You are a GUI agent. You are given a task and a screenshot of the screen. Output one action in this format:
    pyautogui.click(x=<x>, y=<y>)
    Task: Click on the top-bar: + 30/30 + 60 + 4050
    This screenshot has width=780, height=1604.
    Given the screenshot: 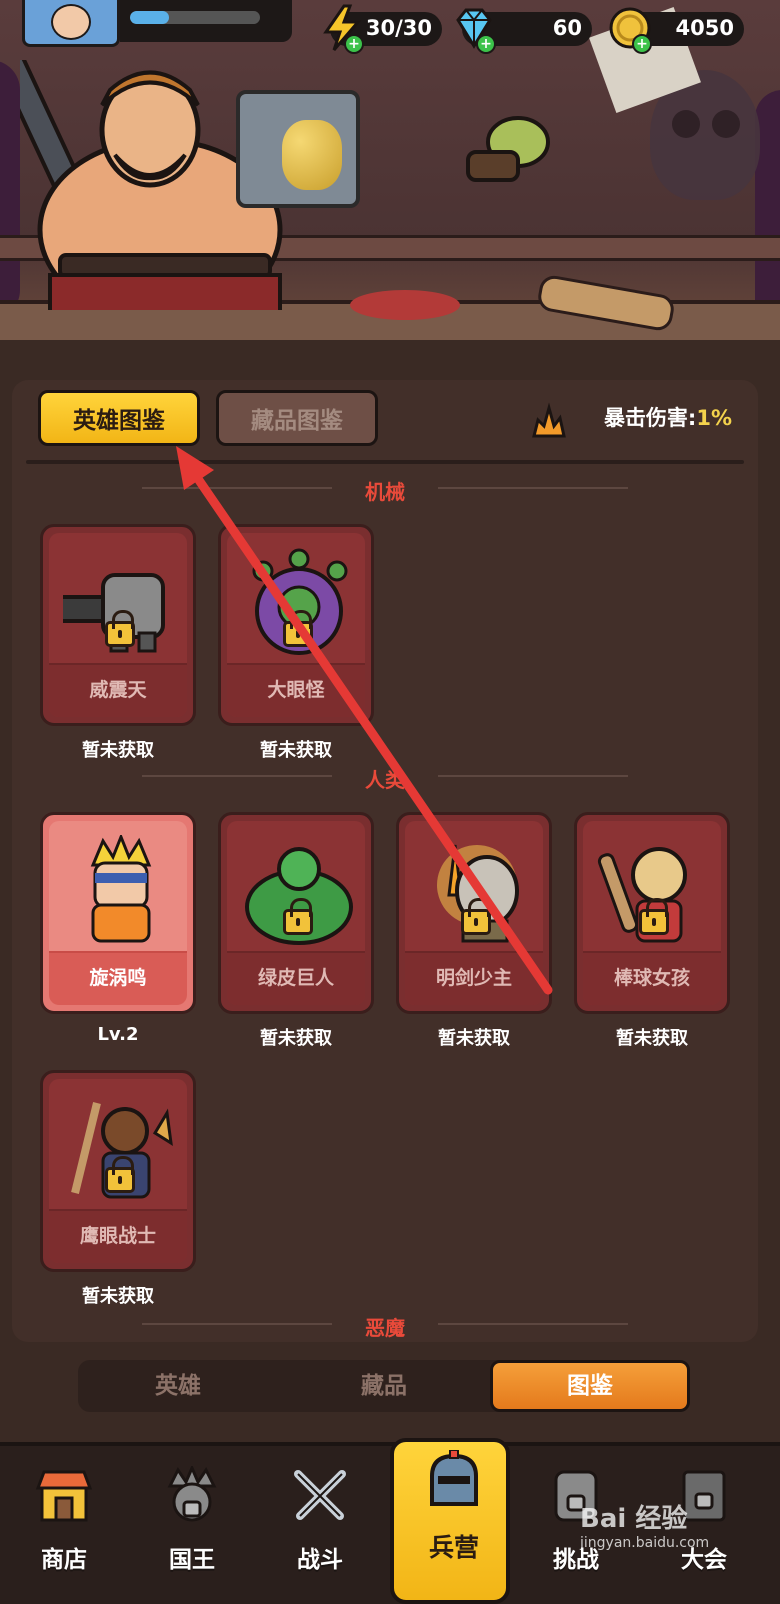 What is the action you would take?
    pyautogui.click(x=390, y=30)
    